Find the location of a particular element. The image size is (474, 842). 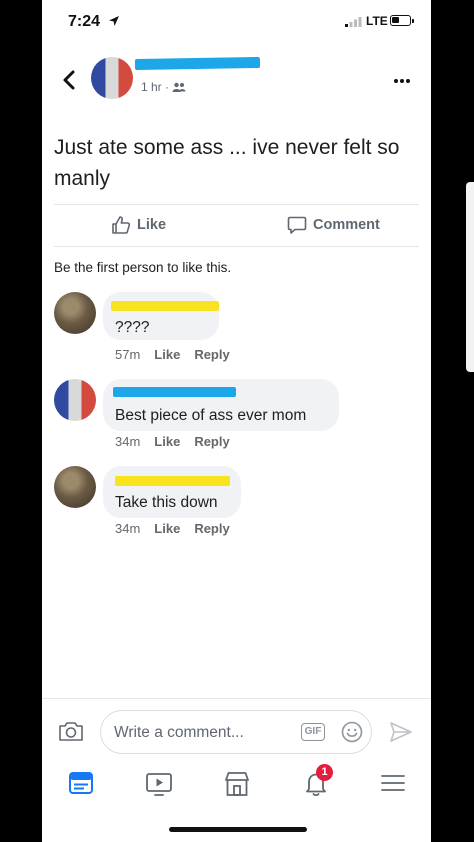

send-icon is located at coordinates (401, 732).